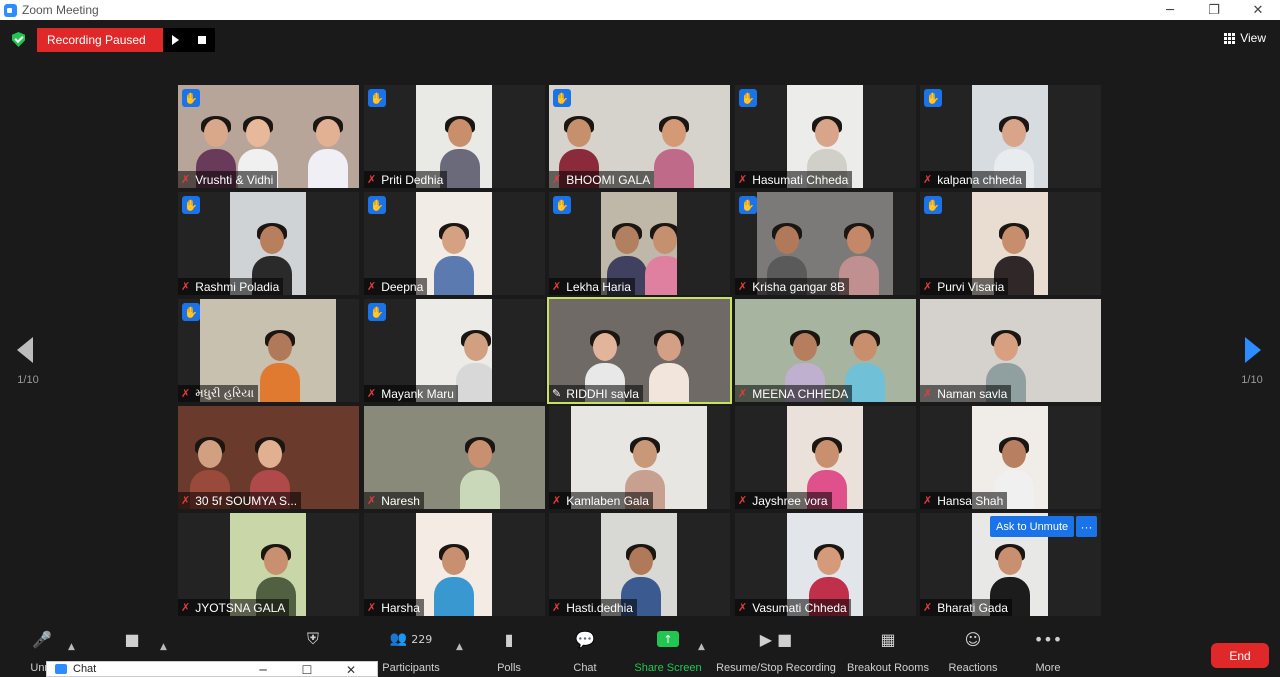  I want to click on participant-name: Harsha, so click(400, 607).